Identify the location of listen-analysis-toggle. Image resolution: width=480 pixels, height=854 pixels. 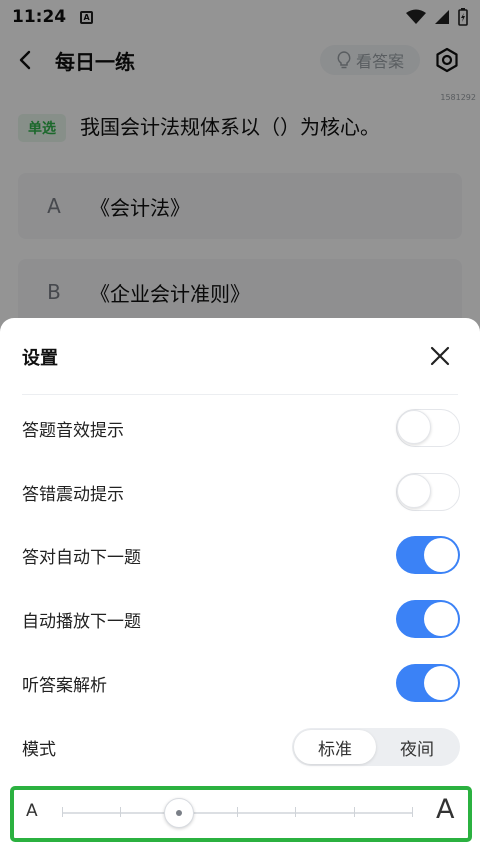
(428, 683).